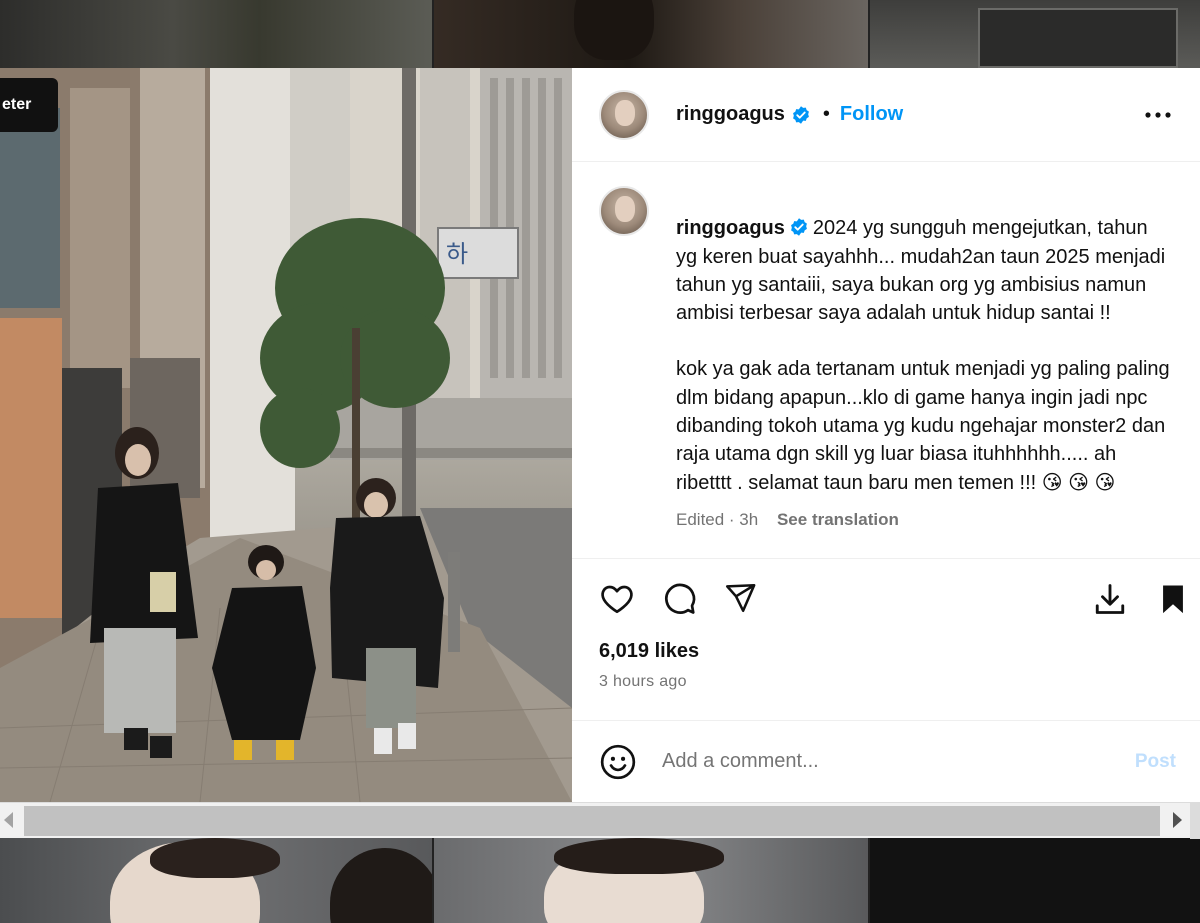 This screenshot has width=1200, height=923. I want to click on background-tile-bottom-right, so click(1035, 880).